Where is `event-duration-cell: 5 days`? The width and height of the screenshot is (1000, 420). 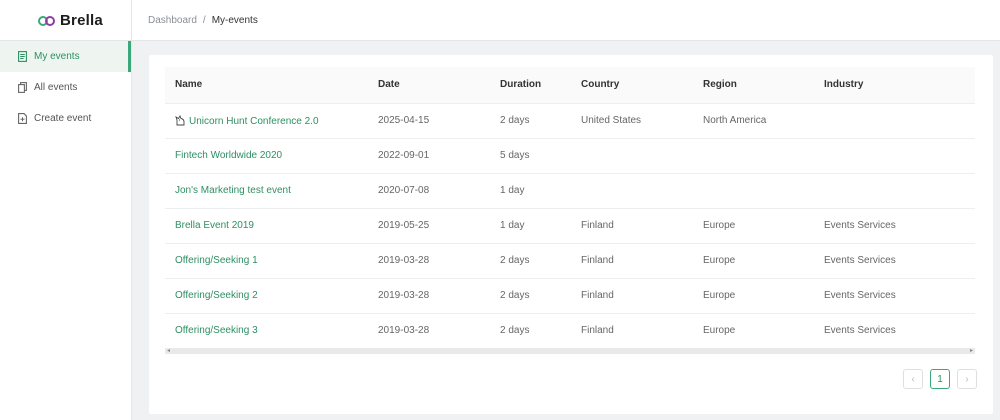
event-duration-cell: 5 days is located at coordinates (530, 156).